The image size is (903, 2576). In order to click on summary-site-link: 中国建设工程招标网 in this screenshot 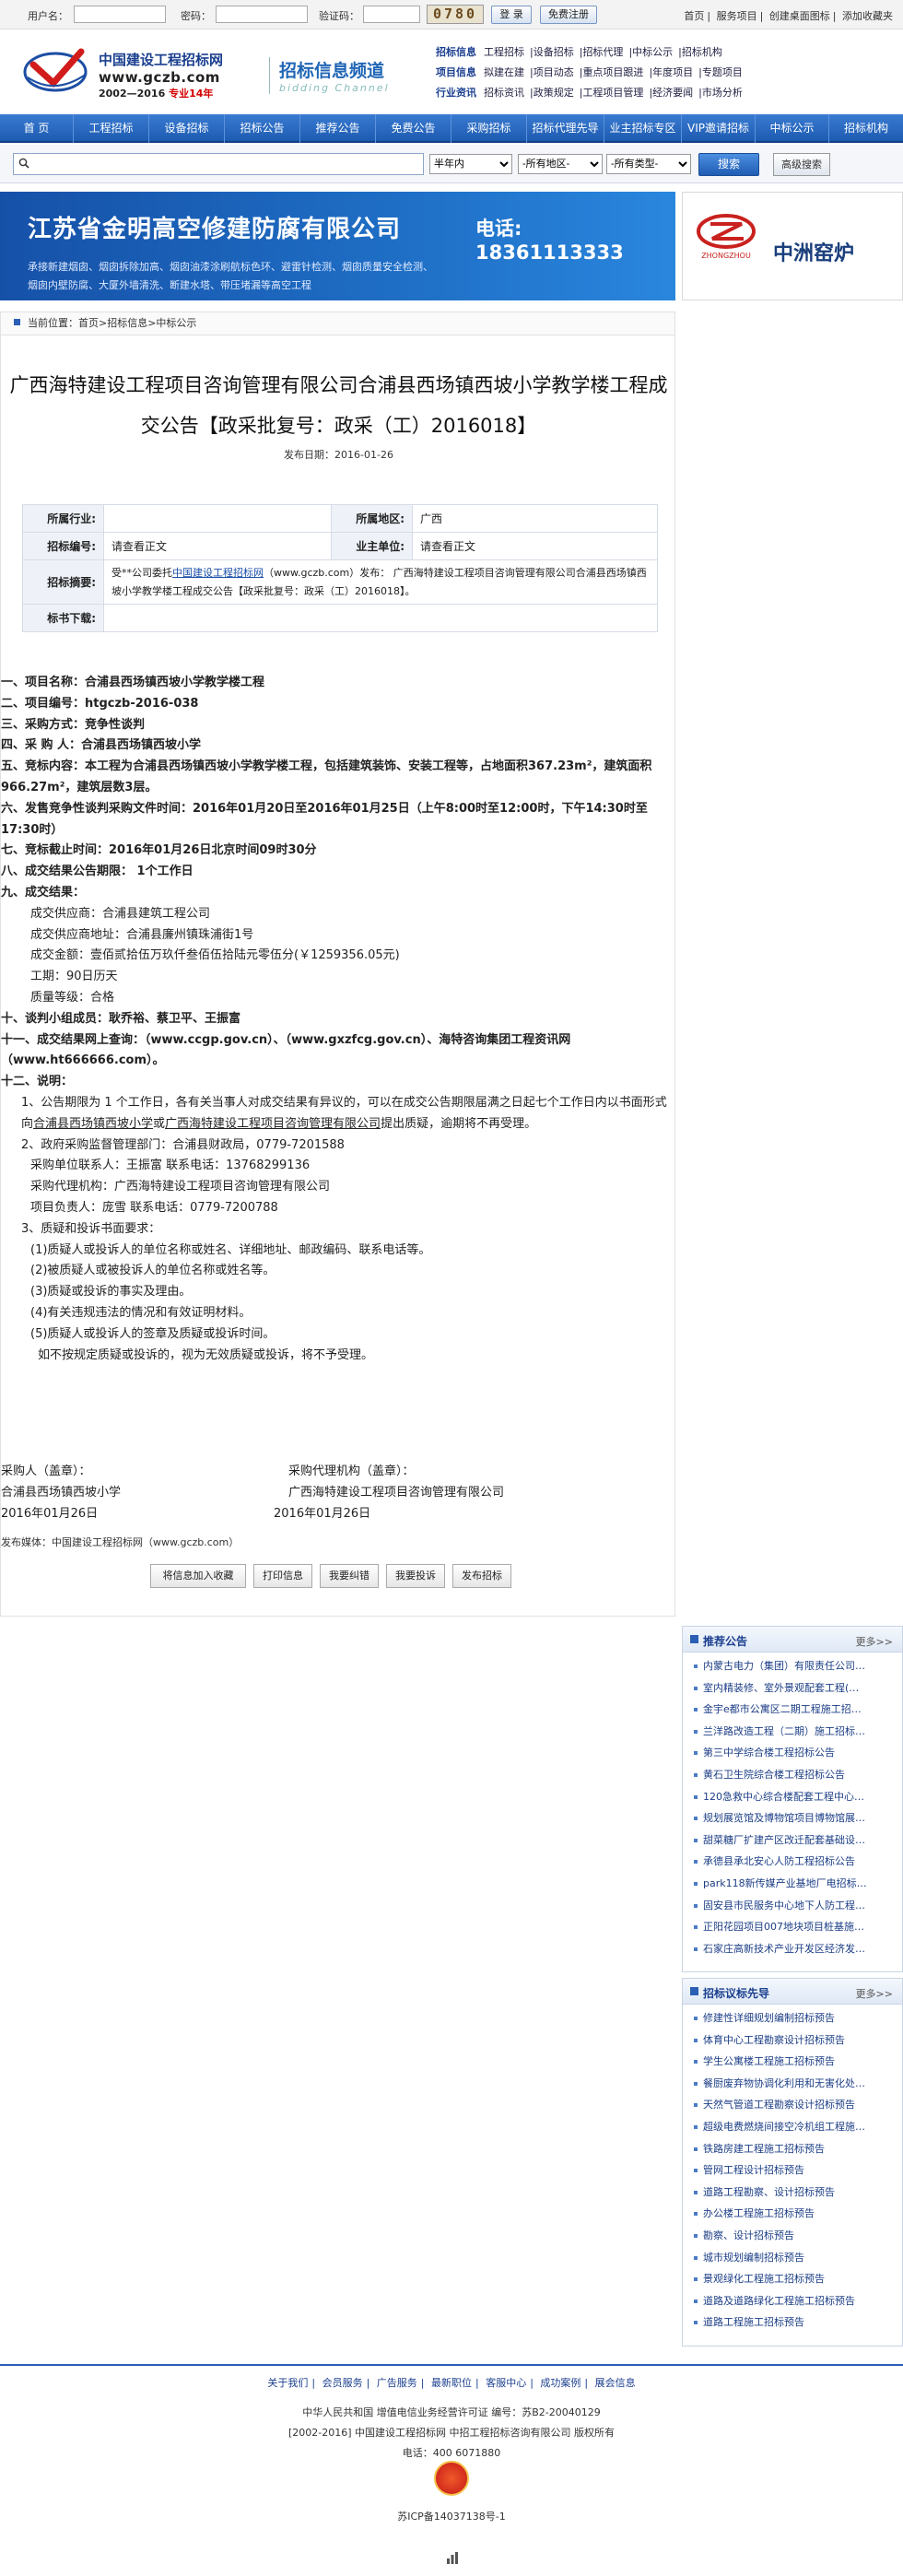, I will do `click(218, 573)`.